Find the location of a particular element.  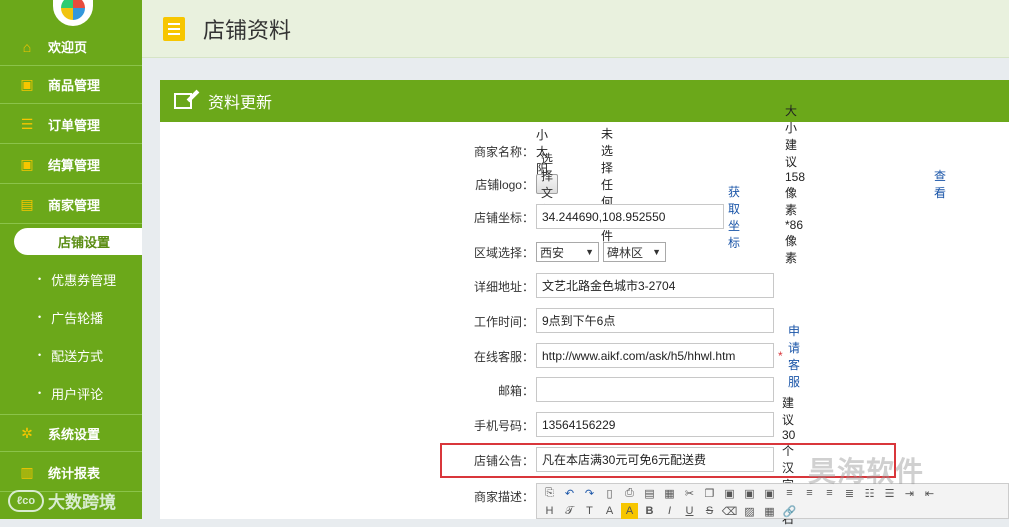

phone-input: 13564156229 is located at coordinates (655, 424).